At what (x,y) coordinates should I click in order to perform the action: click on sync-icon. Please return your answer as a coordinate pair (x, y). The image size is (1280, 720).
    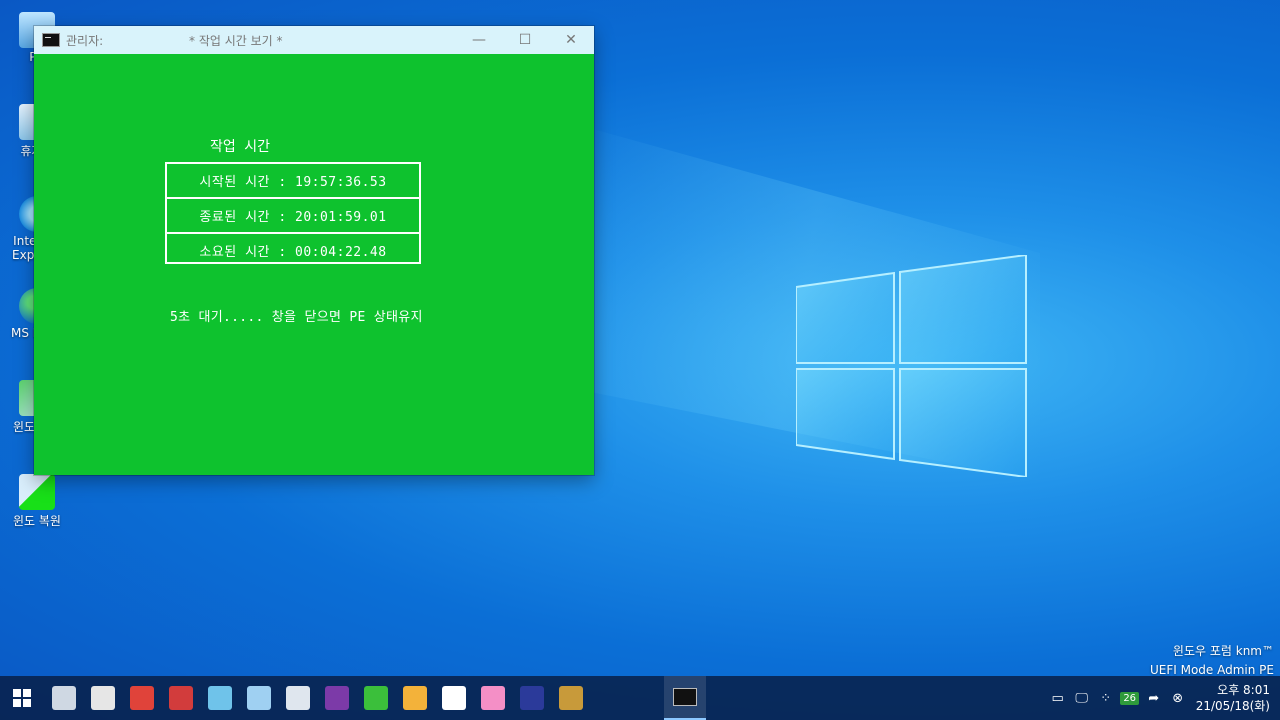
    Looking at the image, I should click on (375, 698).